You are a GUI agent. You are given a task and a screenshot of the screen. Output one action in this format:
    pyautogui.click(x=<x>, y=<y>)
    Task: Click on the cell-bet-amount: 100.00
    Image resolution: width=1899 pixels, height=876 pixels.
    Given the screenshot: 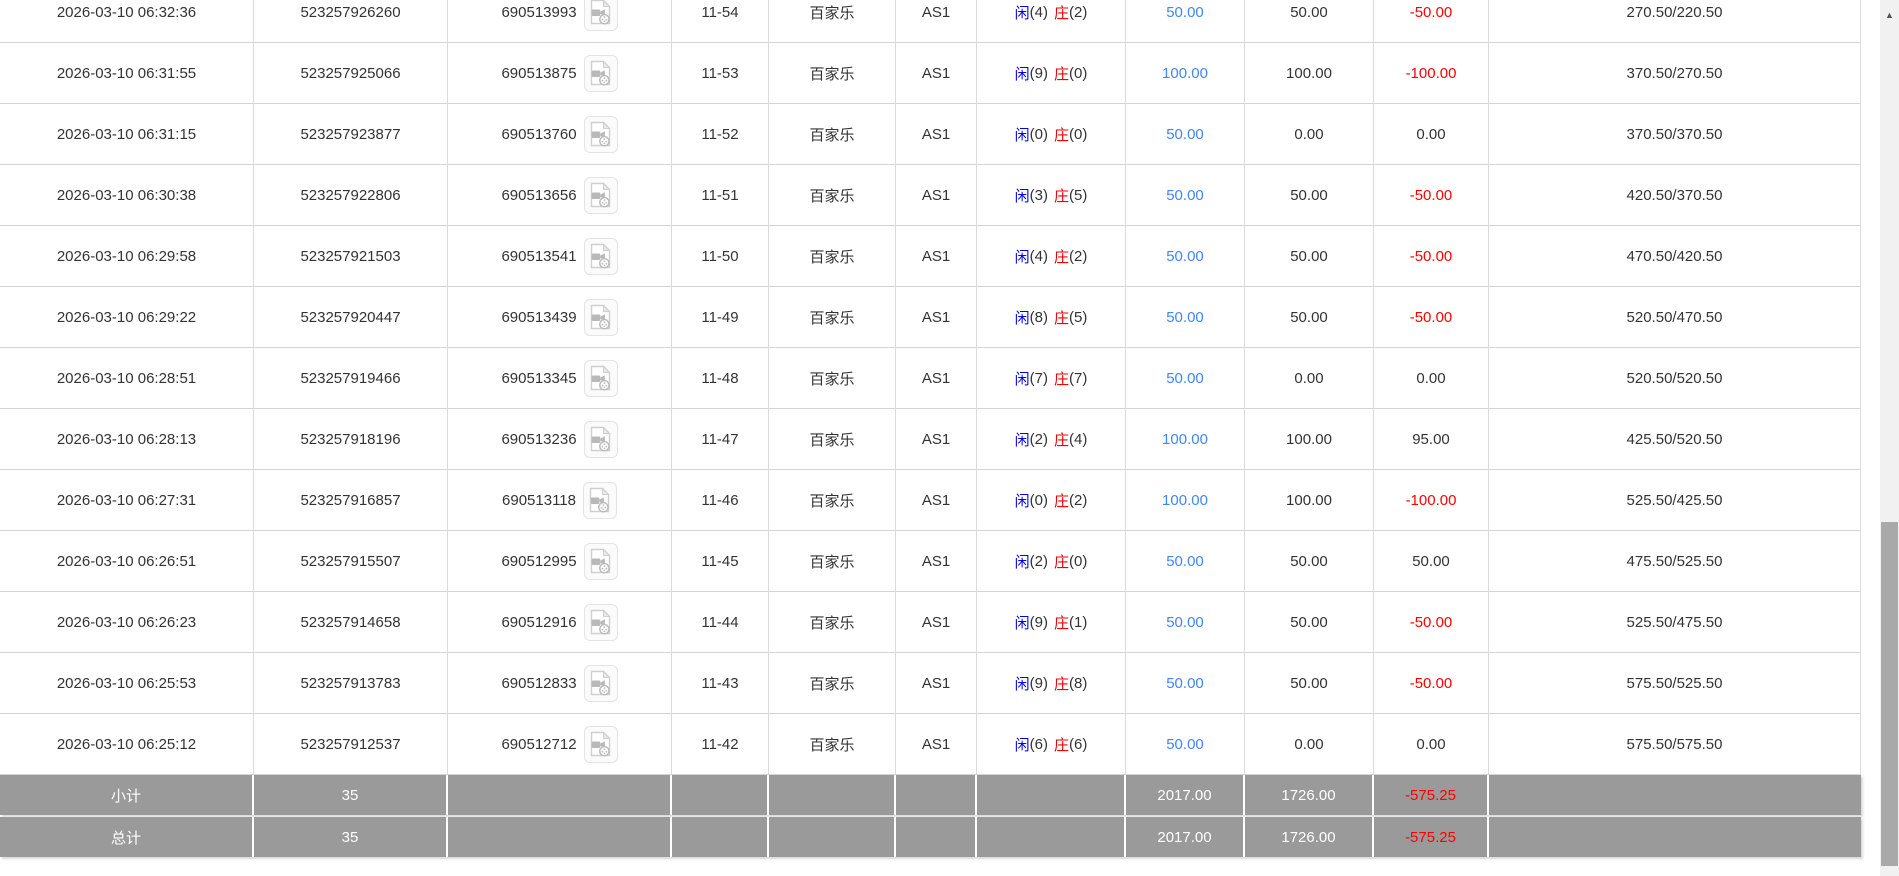 What is the action you would take?
    pyautogui.click(x=1185, y=439)
    